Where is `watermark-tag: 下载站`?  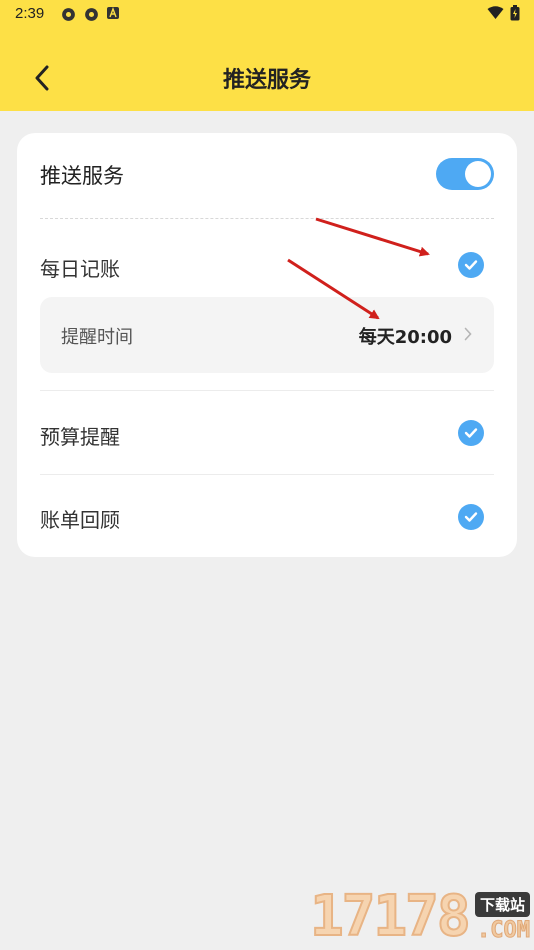
watermark-tag: 下载站 is located at coordinates (502, 904).